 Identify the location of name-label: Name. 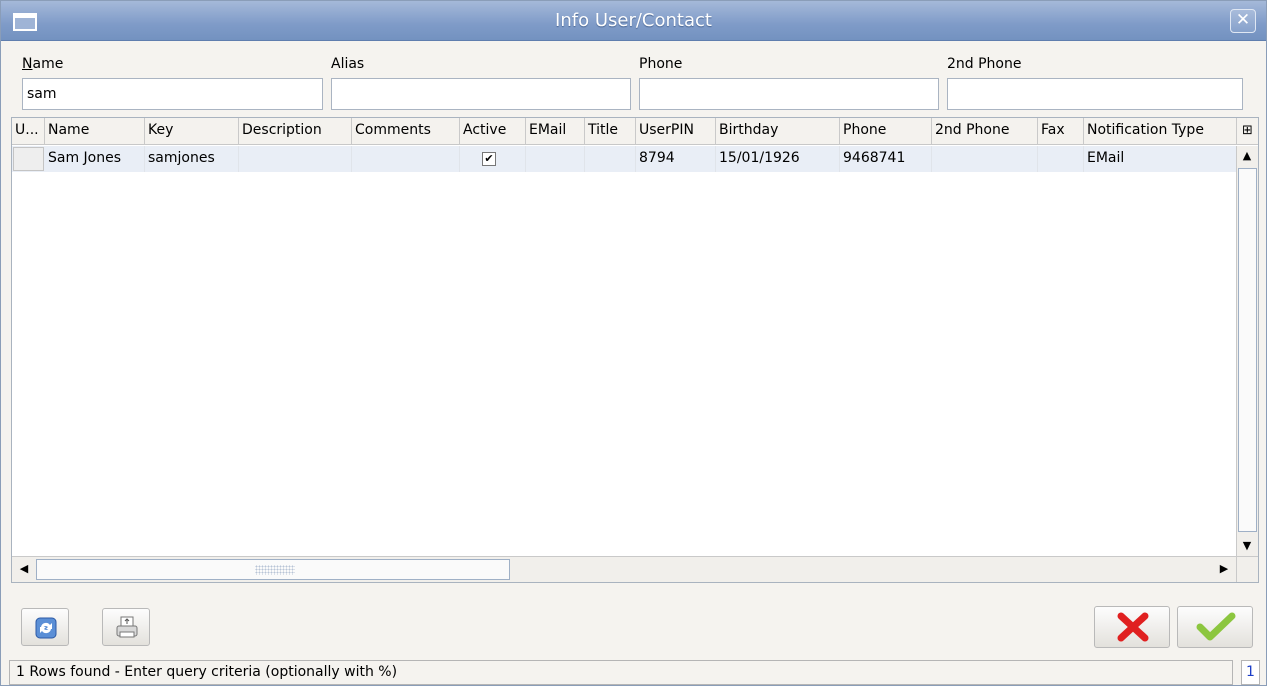
(42, 64).